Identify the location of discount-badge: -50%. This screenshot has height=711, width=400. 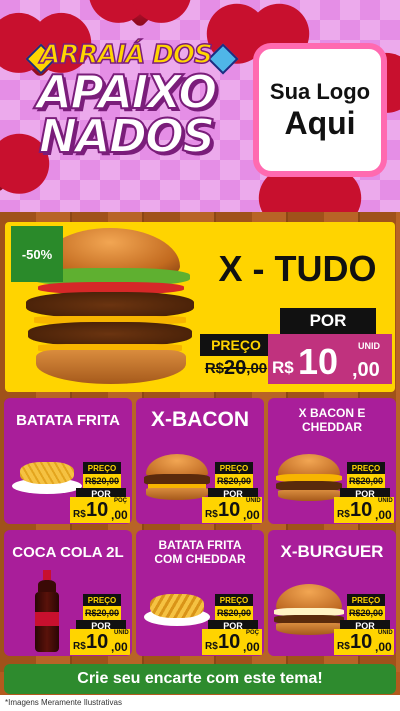
(37, 254).